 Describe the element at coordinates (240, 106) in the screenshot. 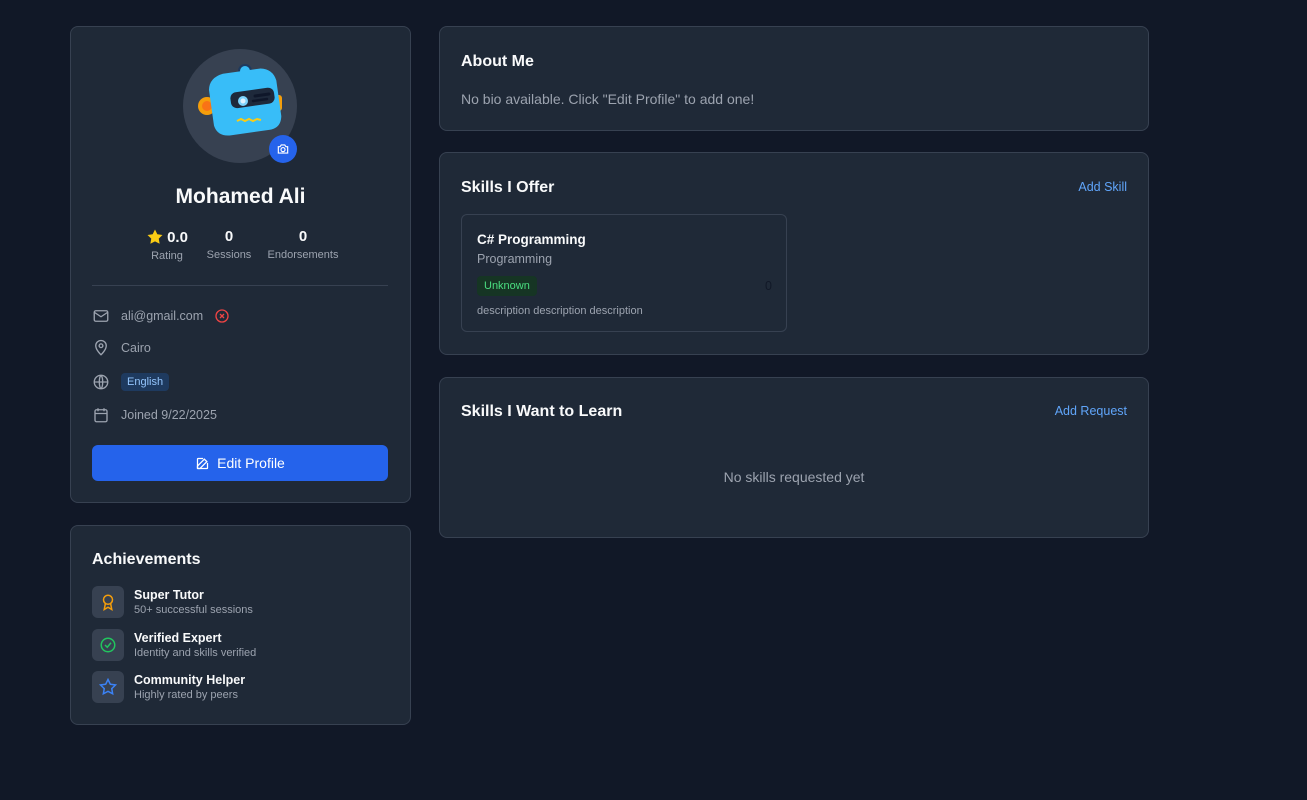

I see `avatar-container` at that location.